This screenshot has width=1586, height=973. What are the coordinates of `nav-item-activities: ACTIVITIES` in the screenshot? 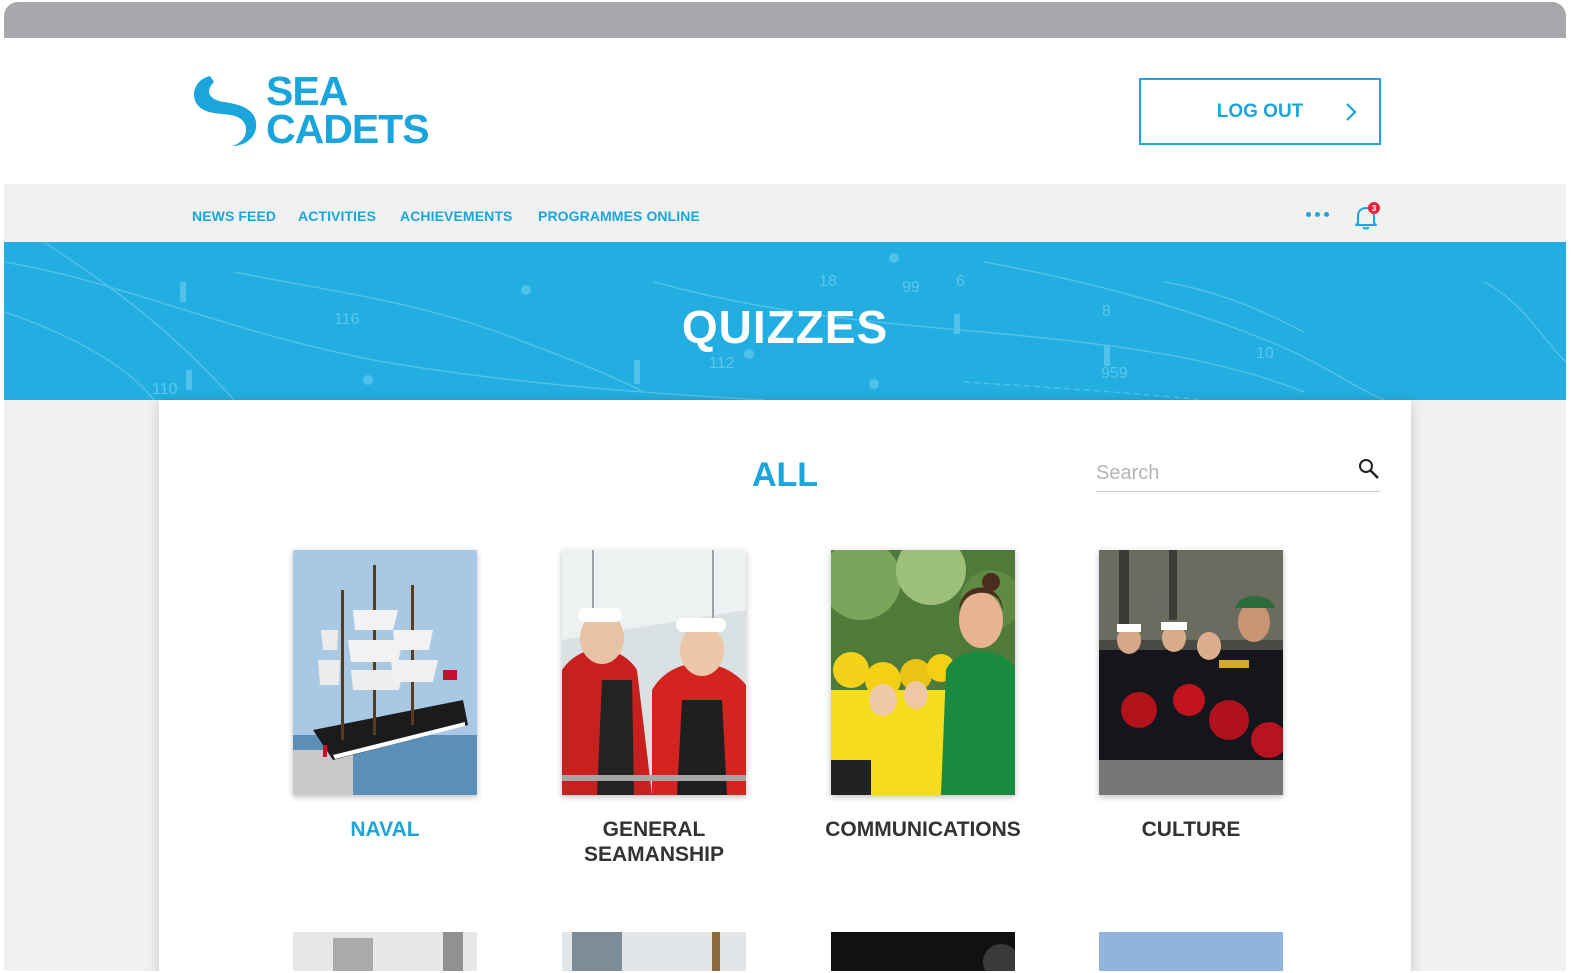 It's located at (337, 216).